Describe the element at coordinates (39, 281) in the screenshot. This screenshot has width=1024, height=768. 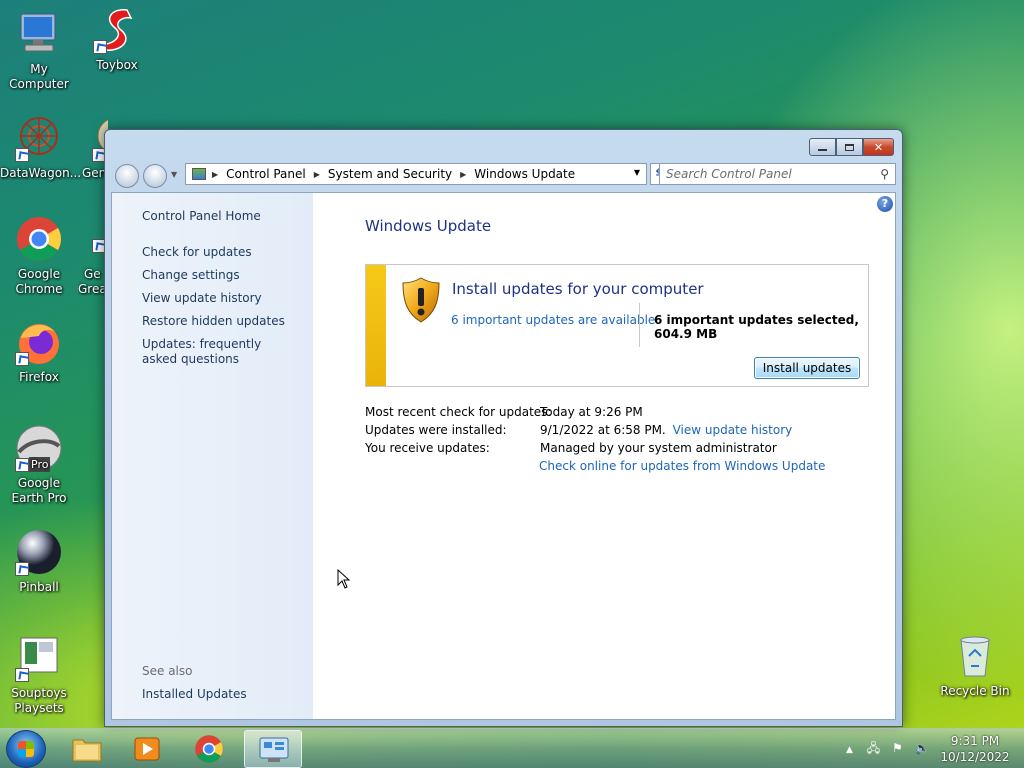
I see `desktop-icon-label: Google Chrome` at that location.